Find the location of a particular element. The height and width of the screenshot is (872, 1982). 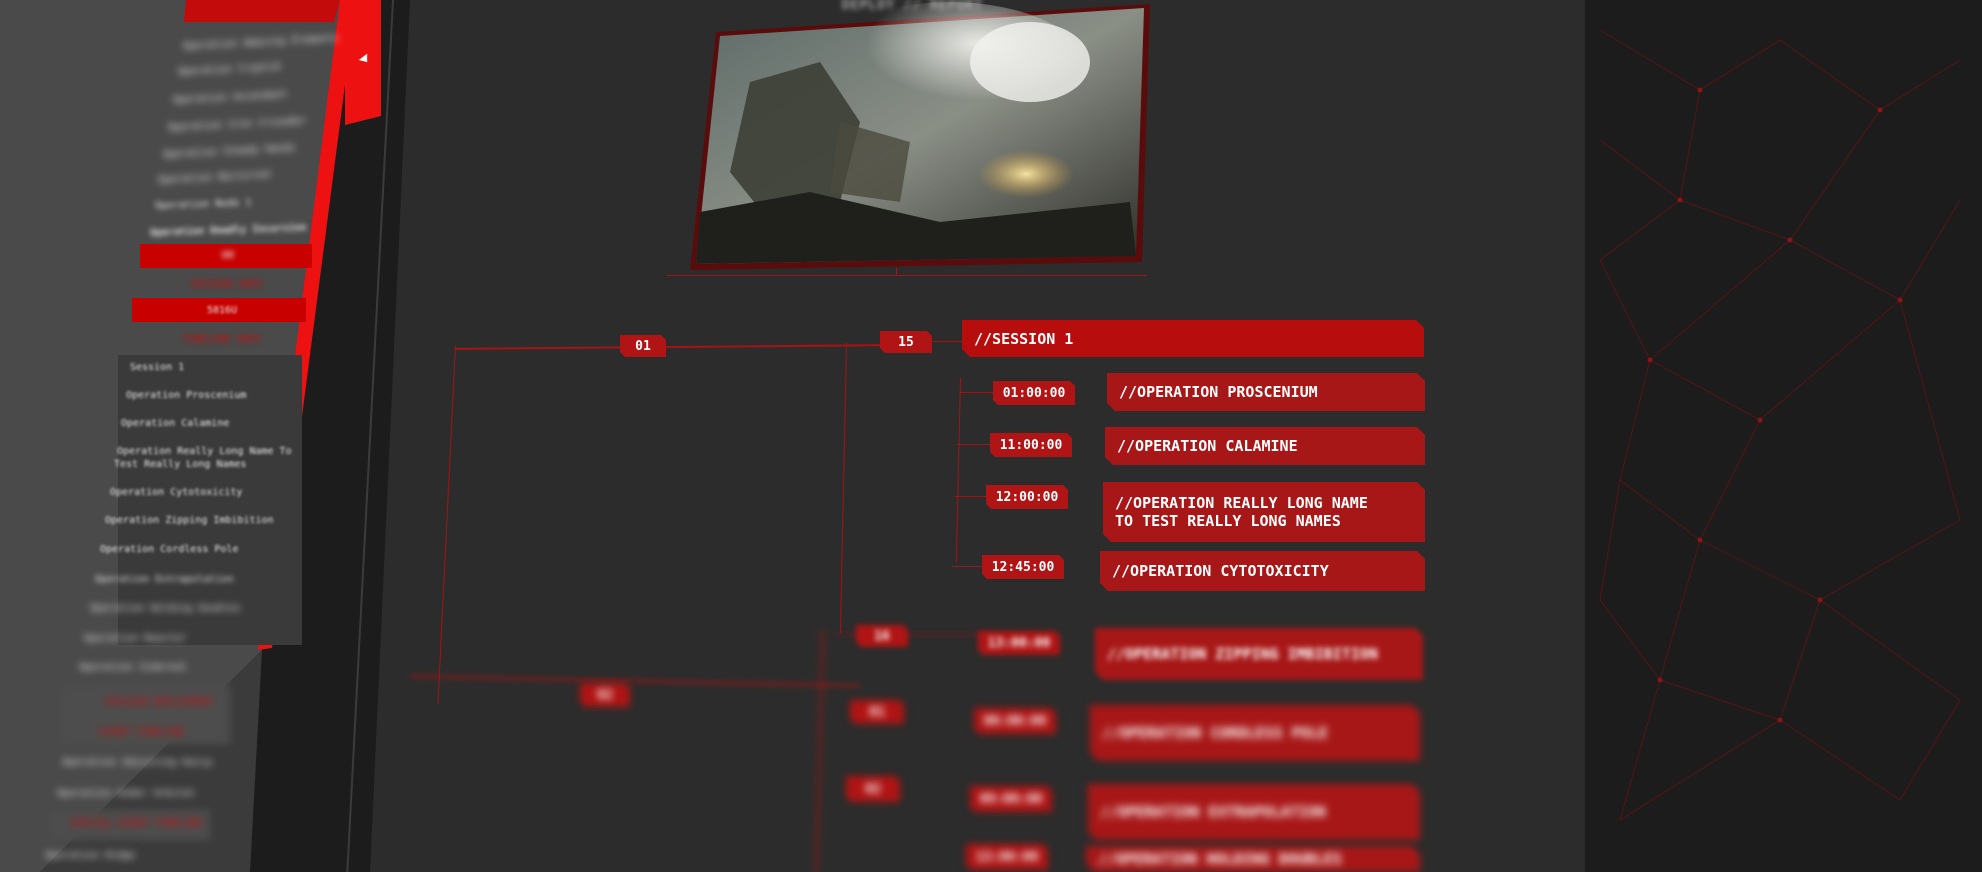

sidebar-session-item: Operation Really Long Name To is located at coordinates (204, 451).